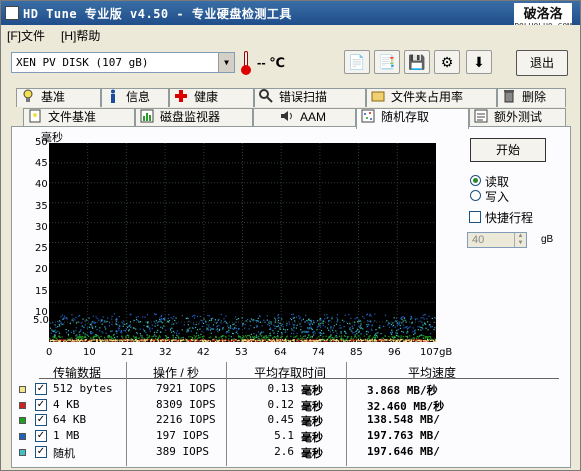 This screenshot has height=471, width=581. I want to click on download-icon: ⬇, so click(479, 62).